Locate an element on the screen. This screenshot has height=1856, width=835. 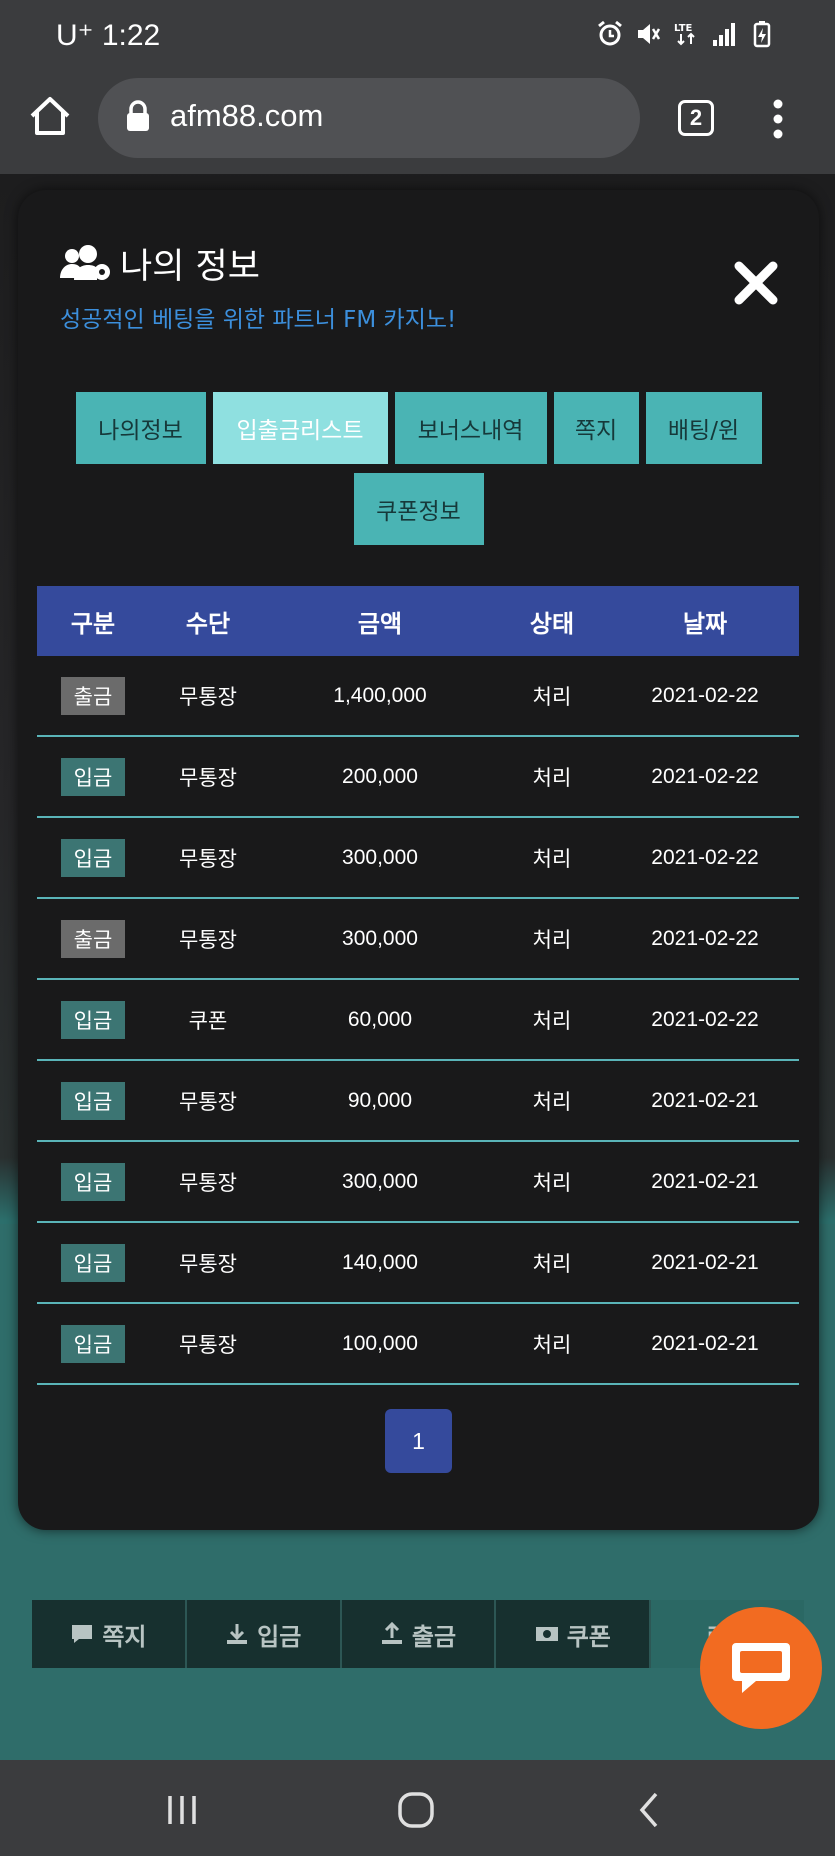
bottom-menu-withdraw: 출금 is located at coordinates (419, 1634).